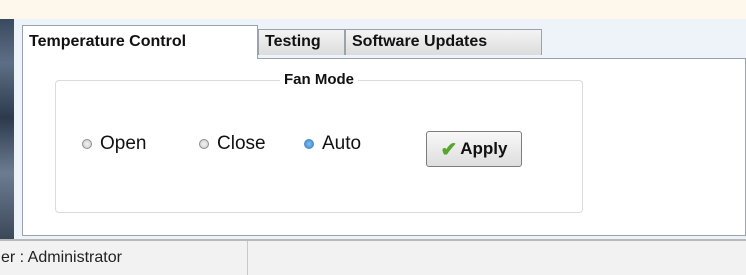 The width and height of the screenshot is (746, 275). What do you see at coordinates (7, 129) in the screenshot?
I see `background-image-edge` at bounding box center [7, 129].